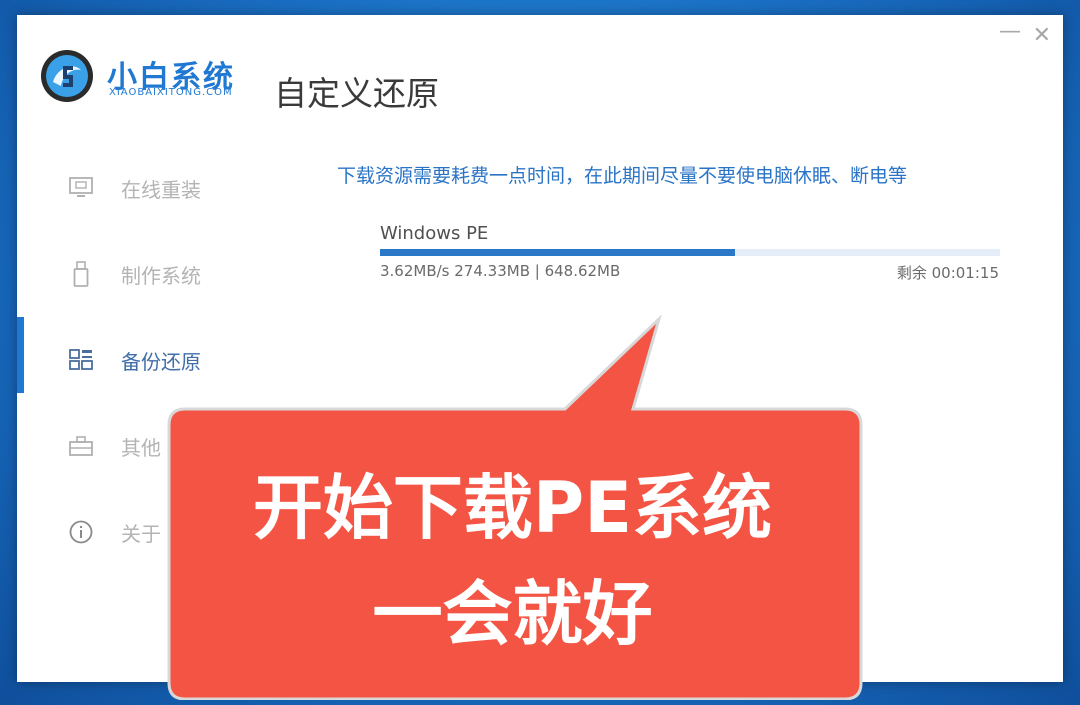 This screenshot has height=705, width=1080. Describe the element at coordinates (622, 176) in the screenshot. I see `download-notice: 下载资源需要耗费一点时间，在此期间尽量不要使电脑休眠、断电等` at that location.